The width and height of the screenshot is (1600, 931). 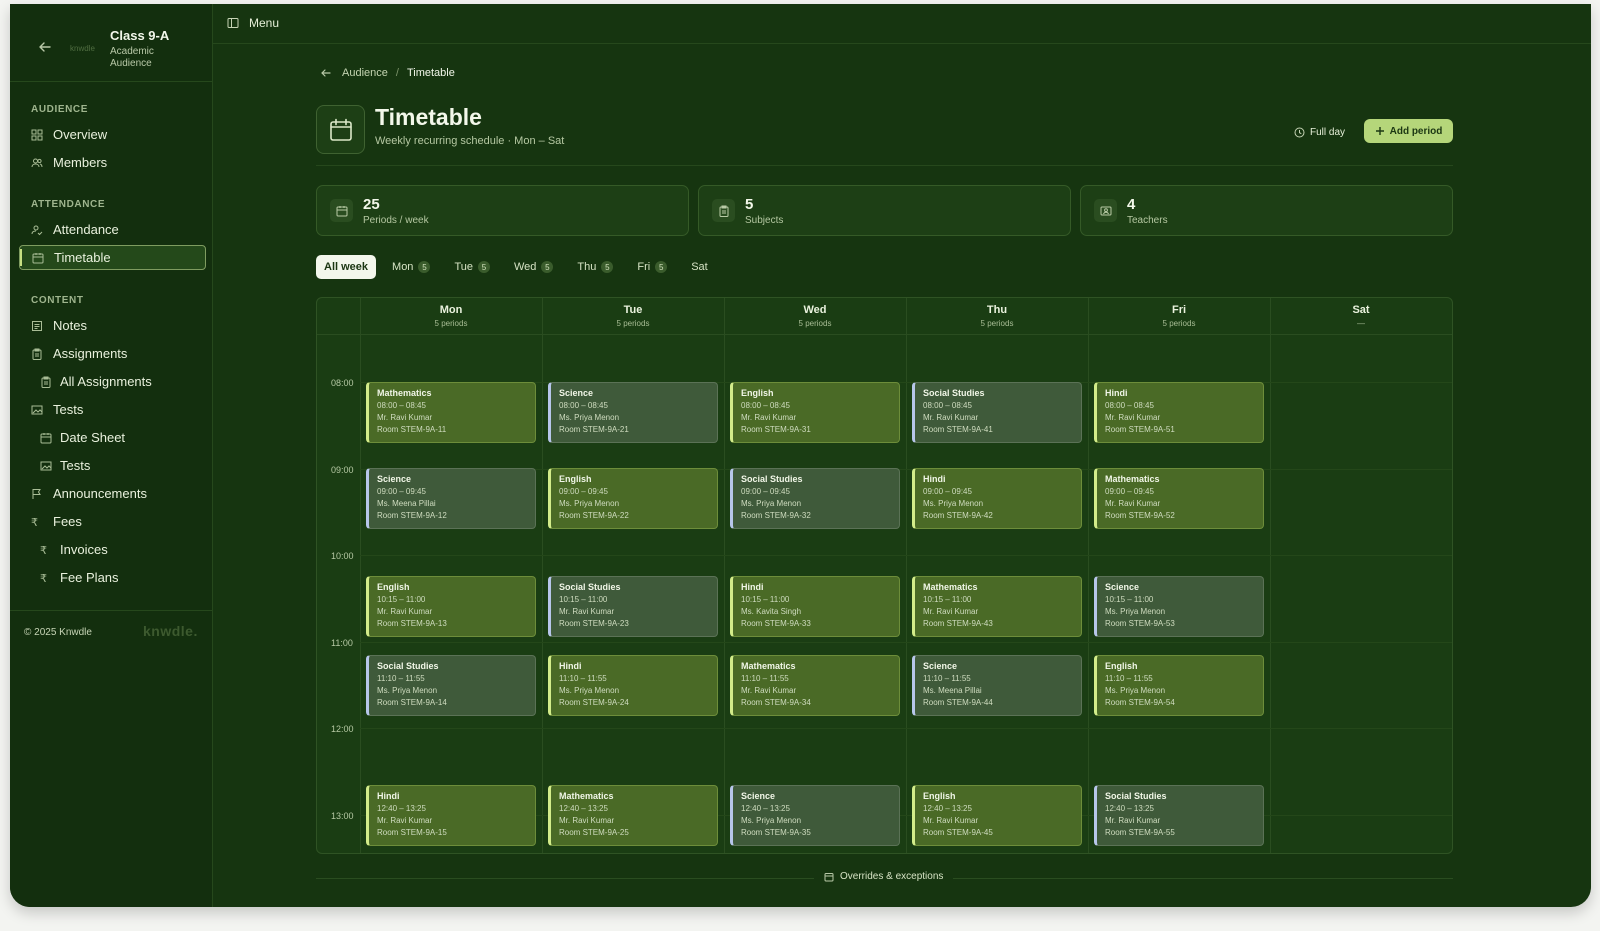 What do you see at coordinates (776, 702) in the screenshot?
I see `period-room: Room STEM-9A-34` at bounding box center [776, 702].